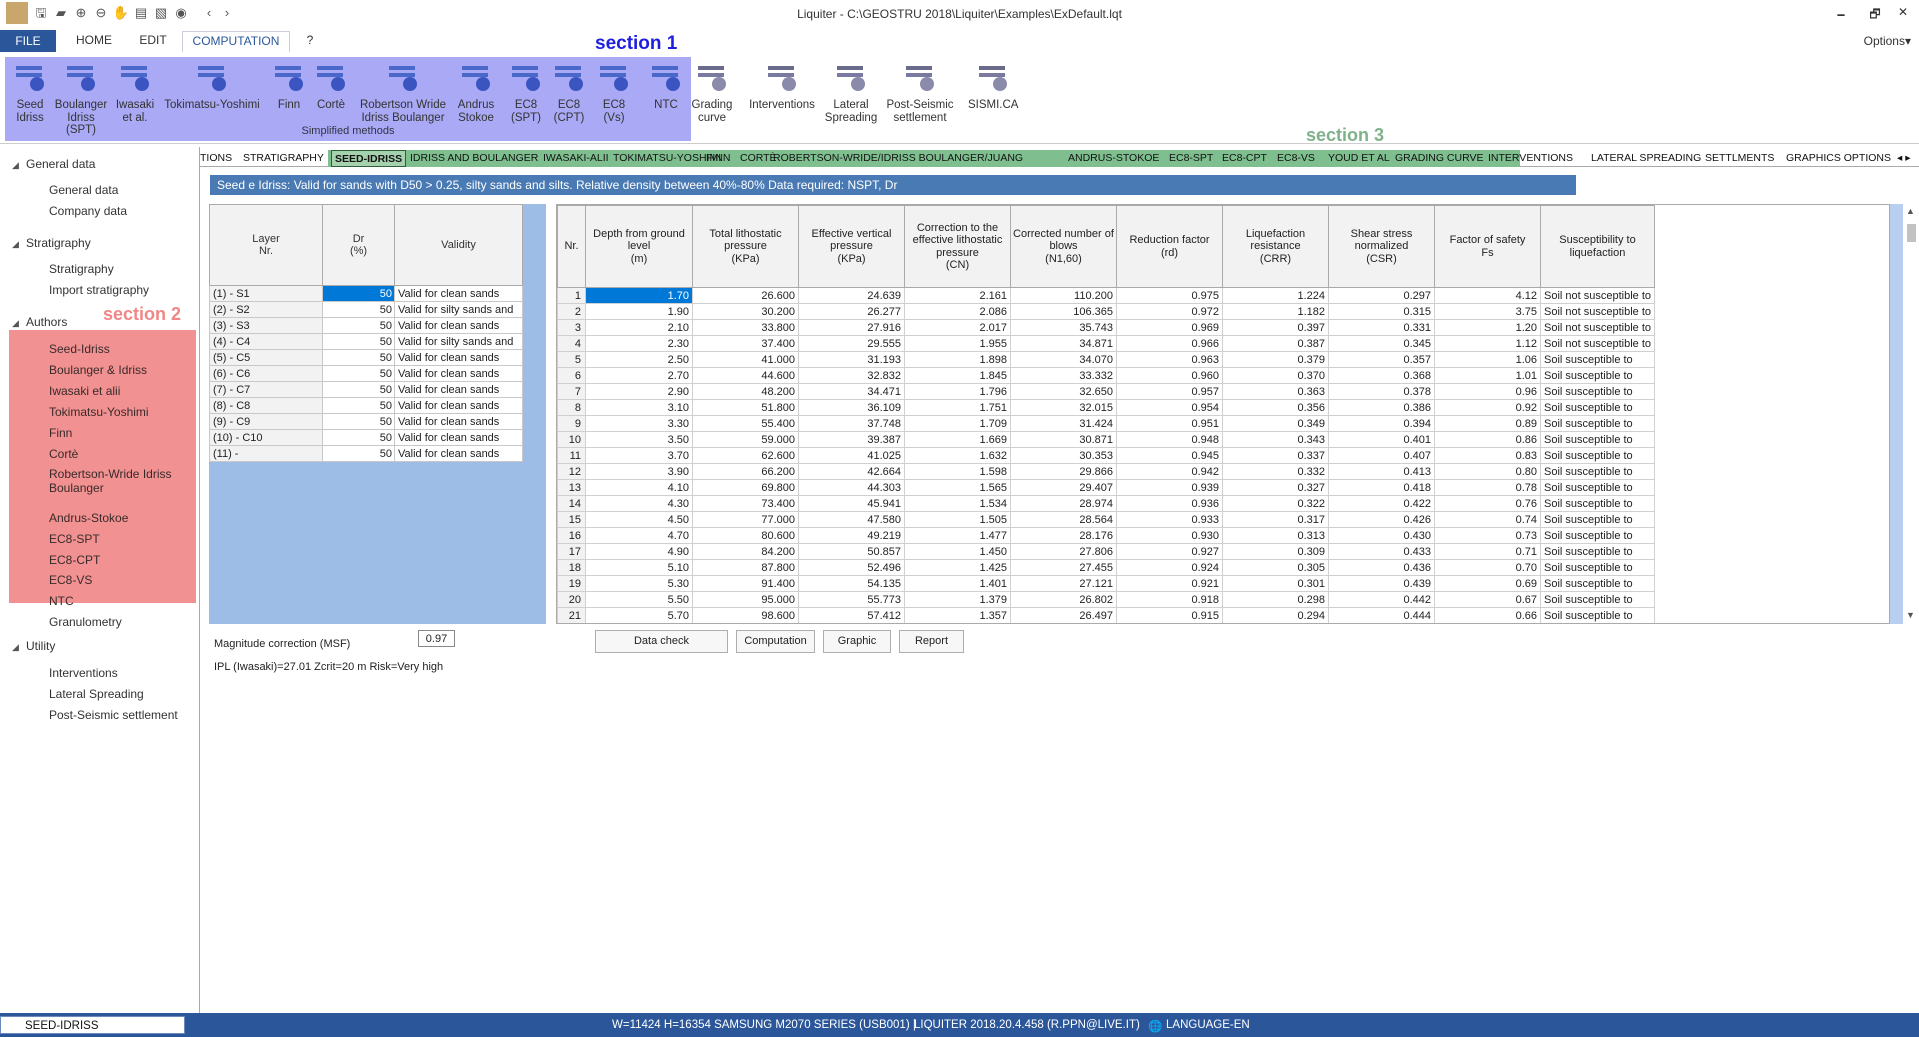 This screenshot has width=1919, height=1037. Describe the element at coordinates (639, 375) in the screenshot. I see `table-cell: 2.70` at that location.